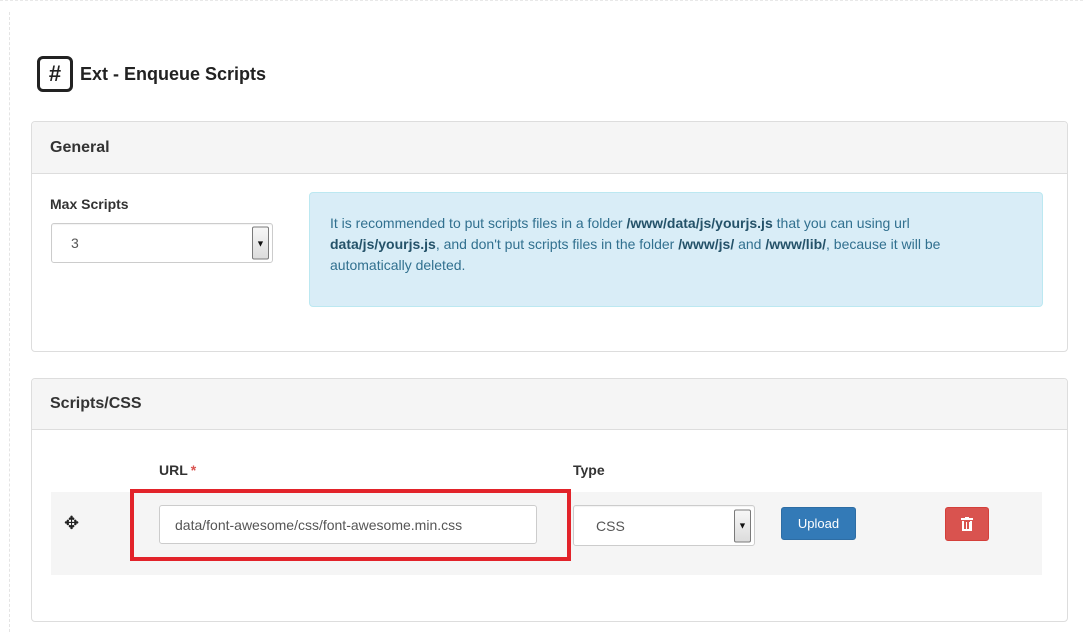 This screenshot has width=1083, height=632. I want to click on general-panel-heading: General, so click(549, 148).